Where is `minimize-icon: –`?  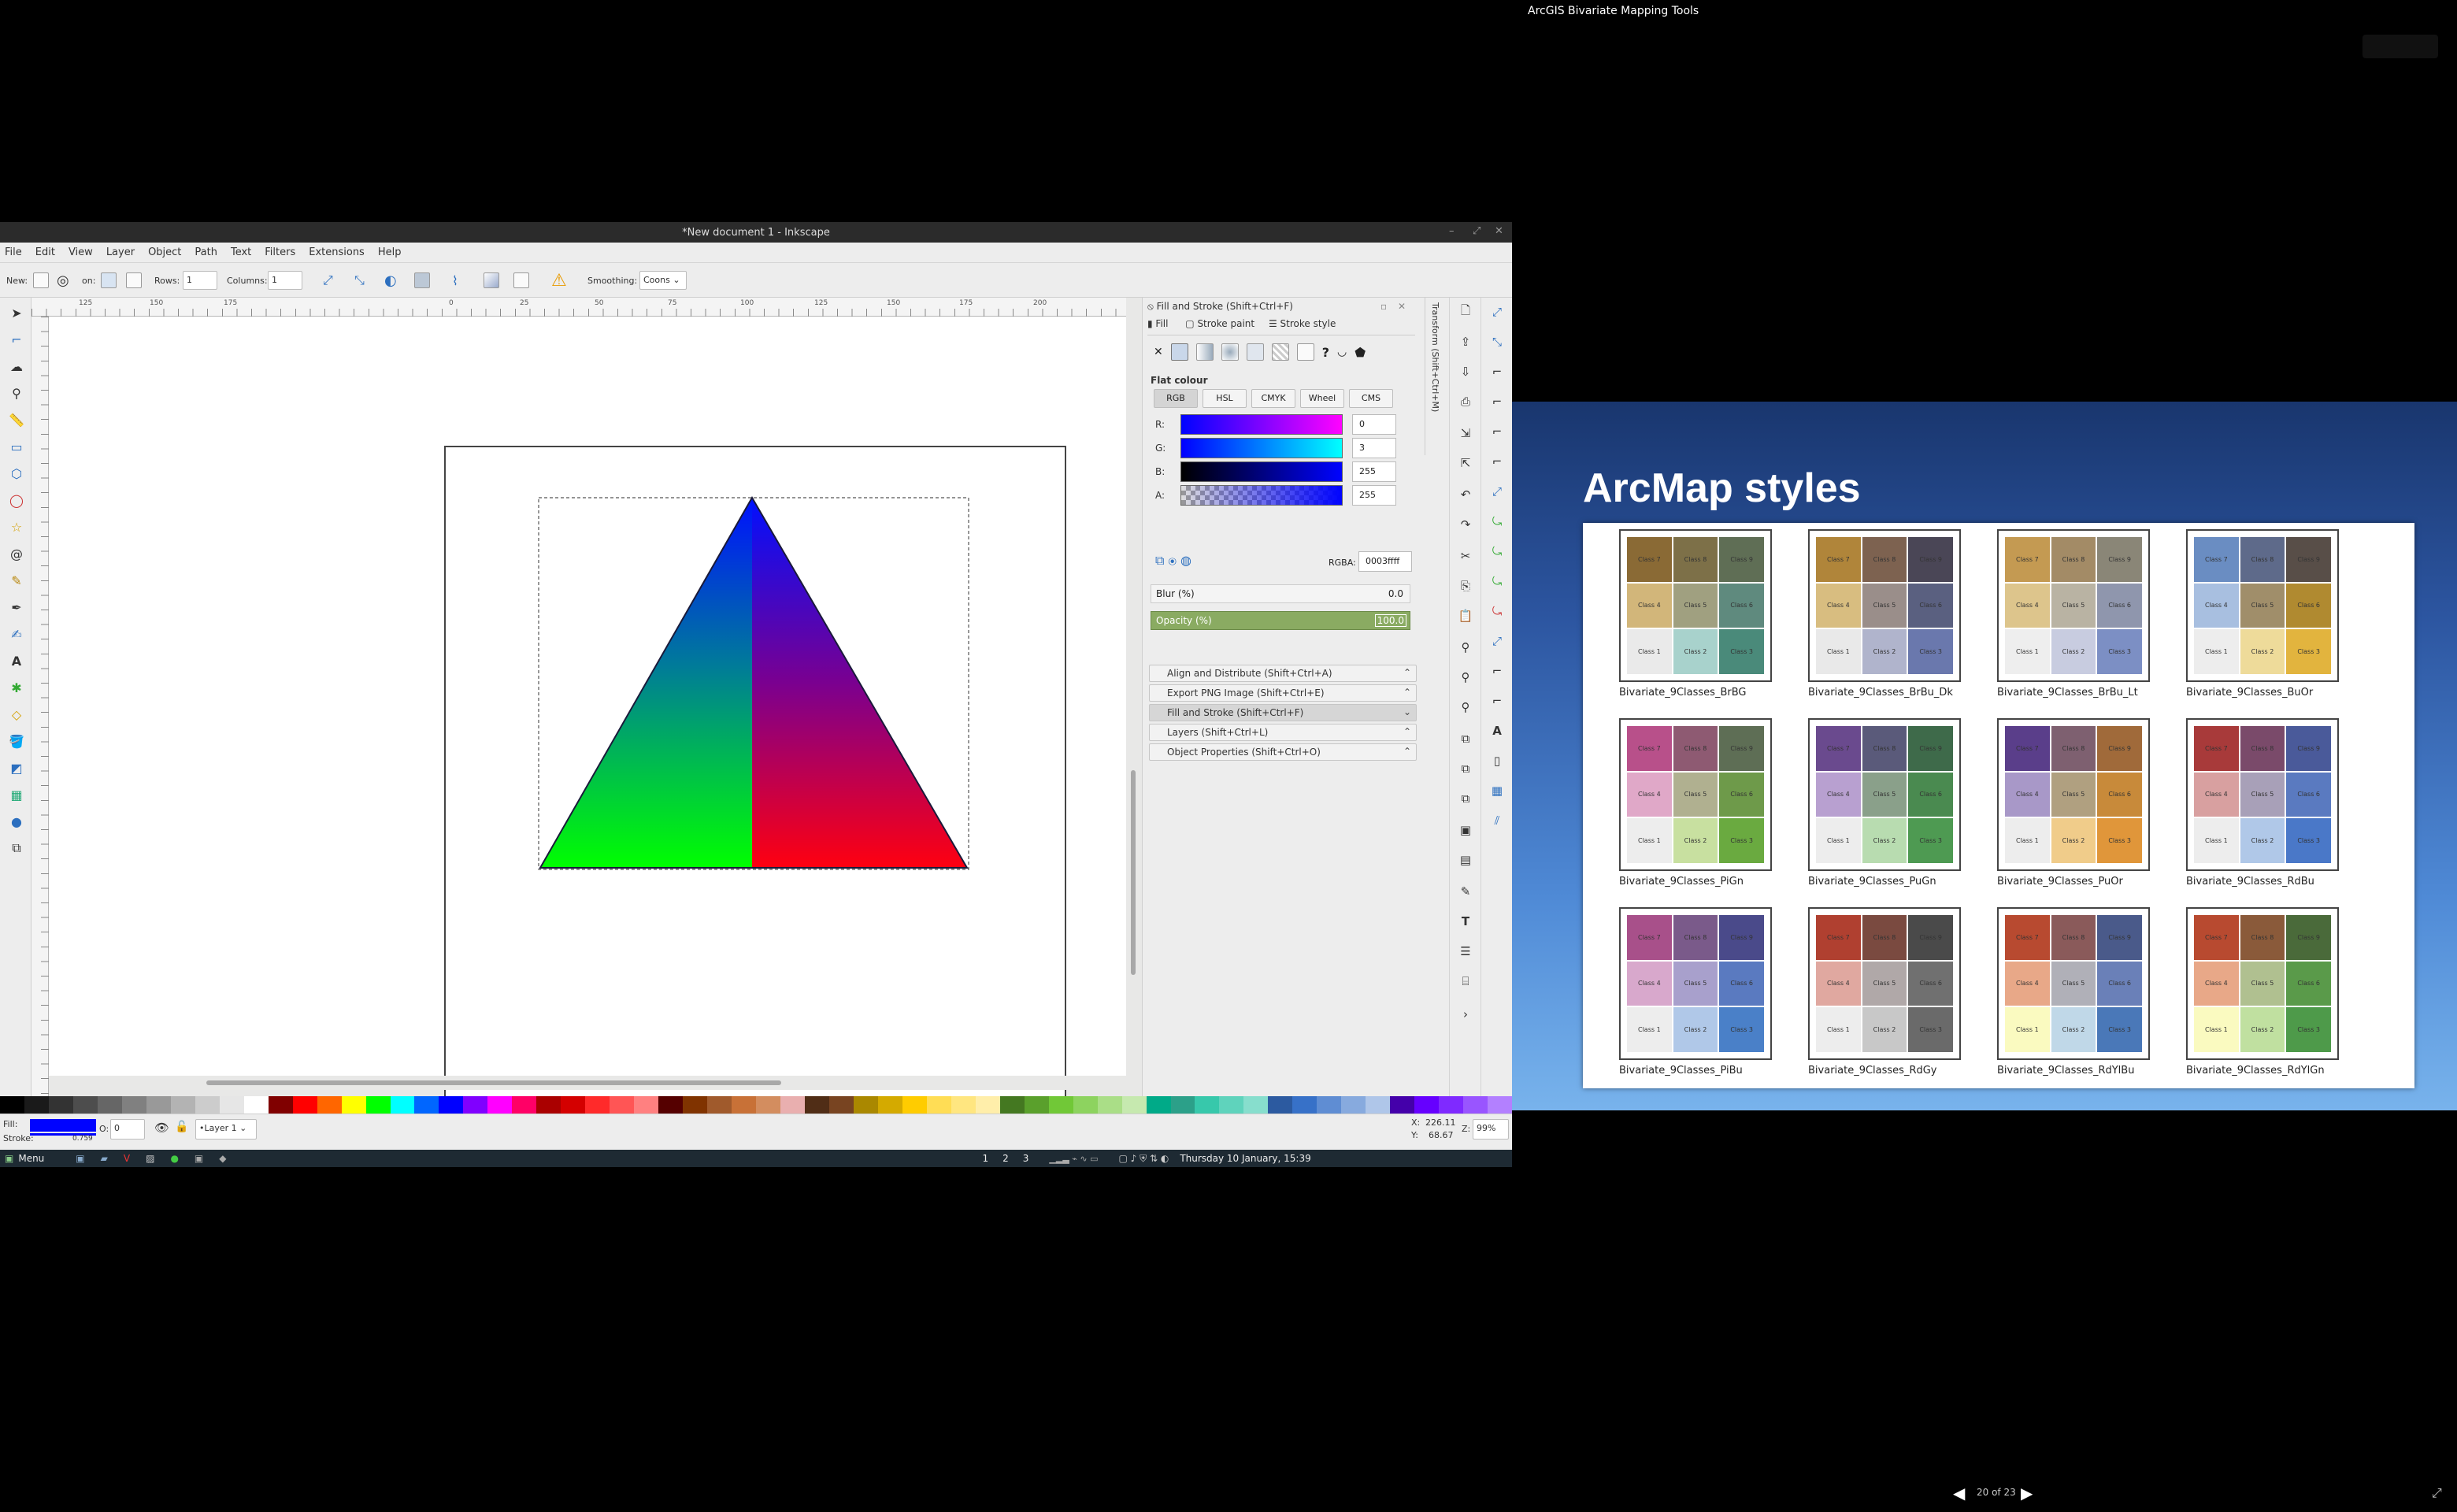 minimize-icon: – is located at coordinates (1452, 231).